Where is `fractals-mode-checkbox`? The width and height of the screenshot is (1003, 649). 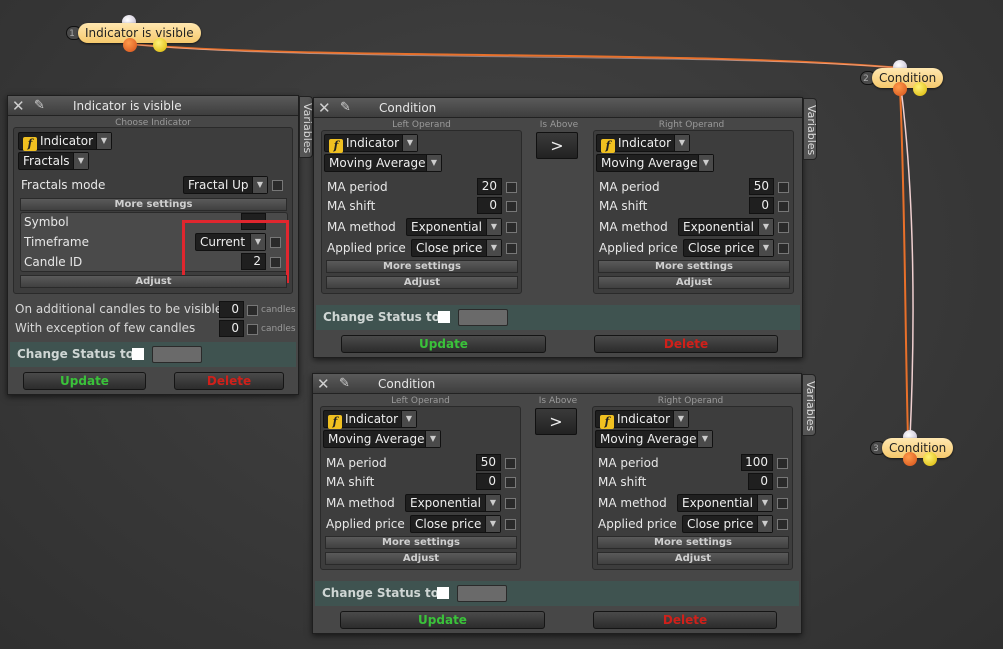 fractals-mode-checkbox is located at coordinates (277, 185).